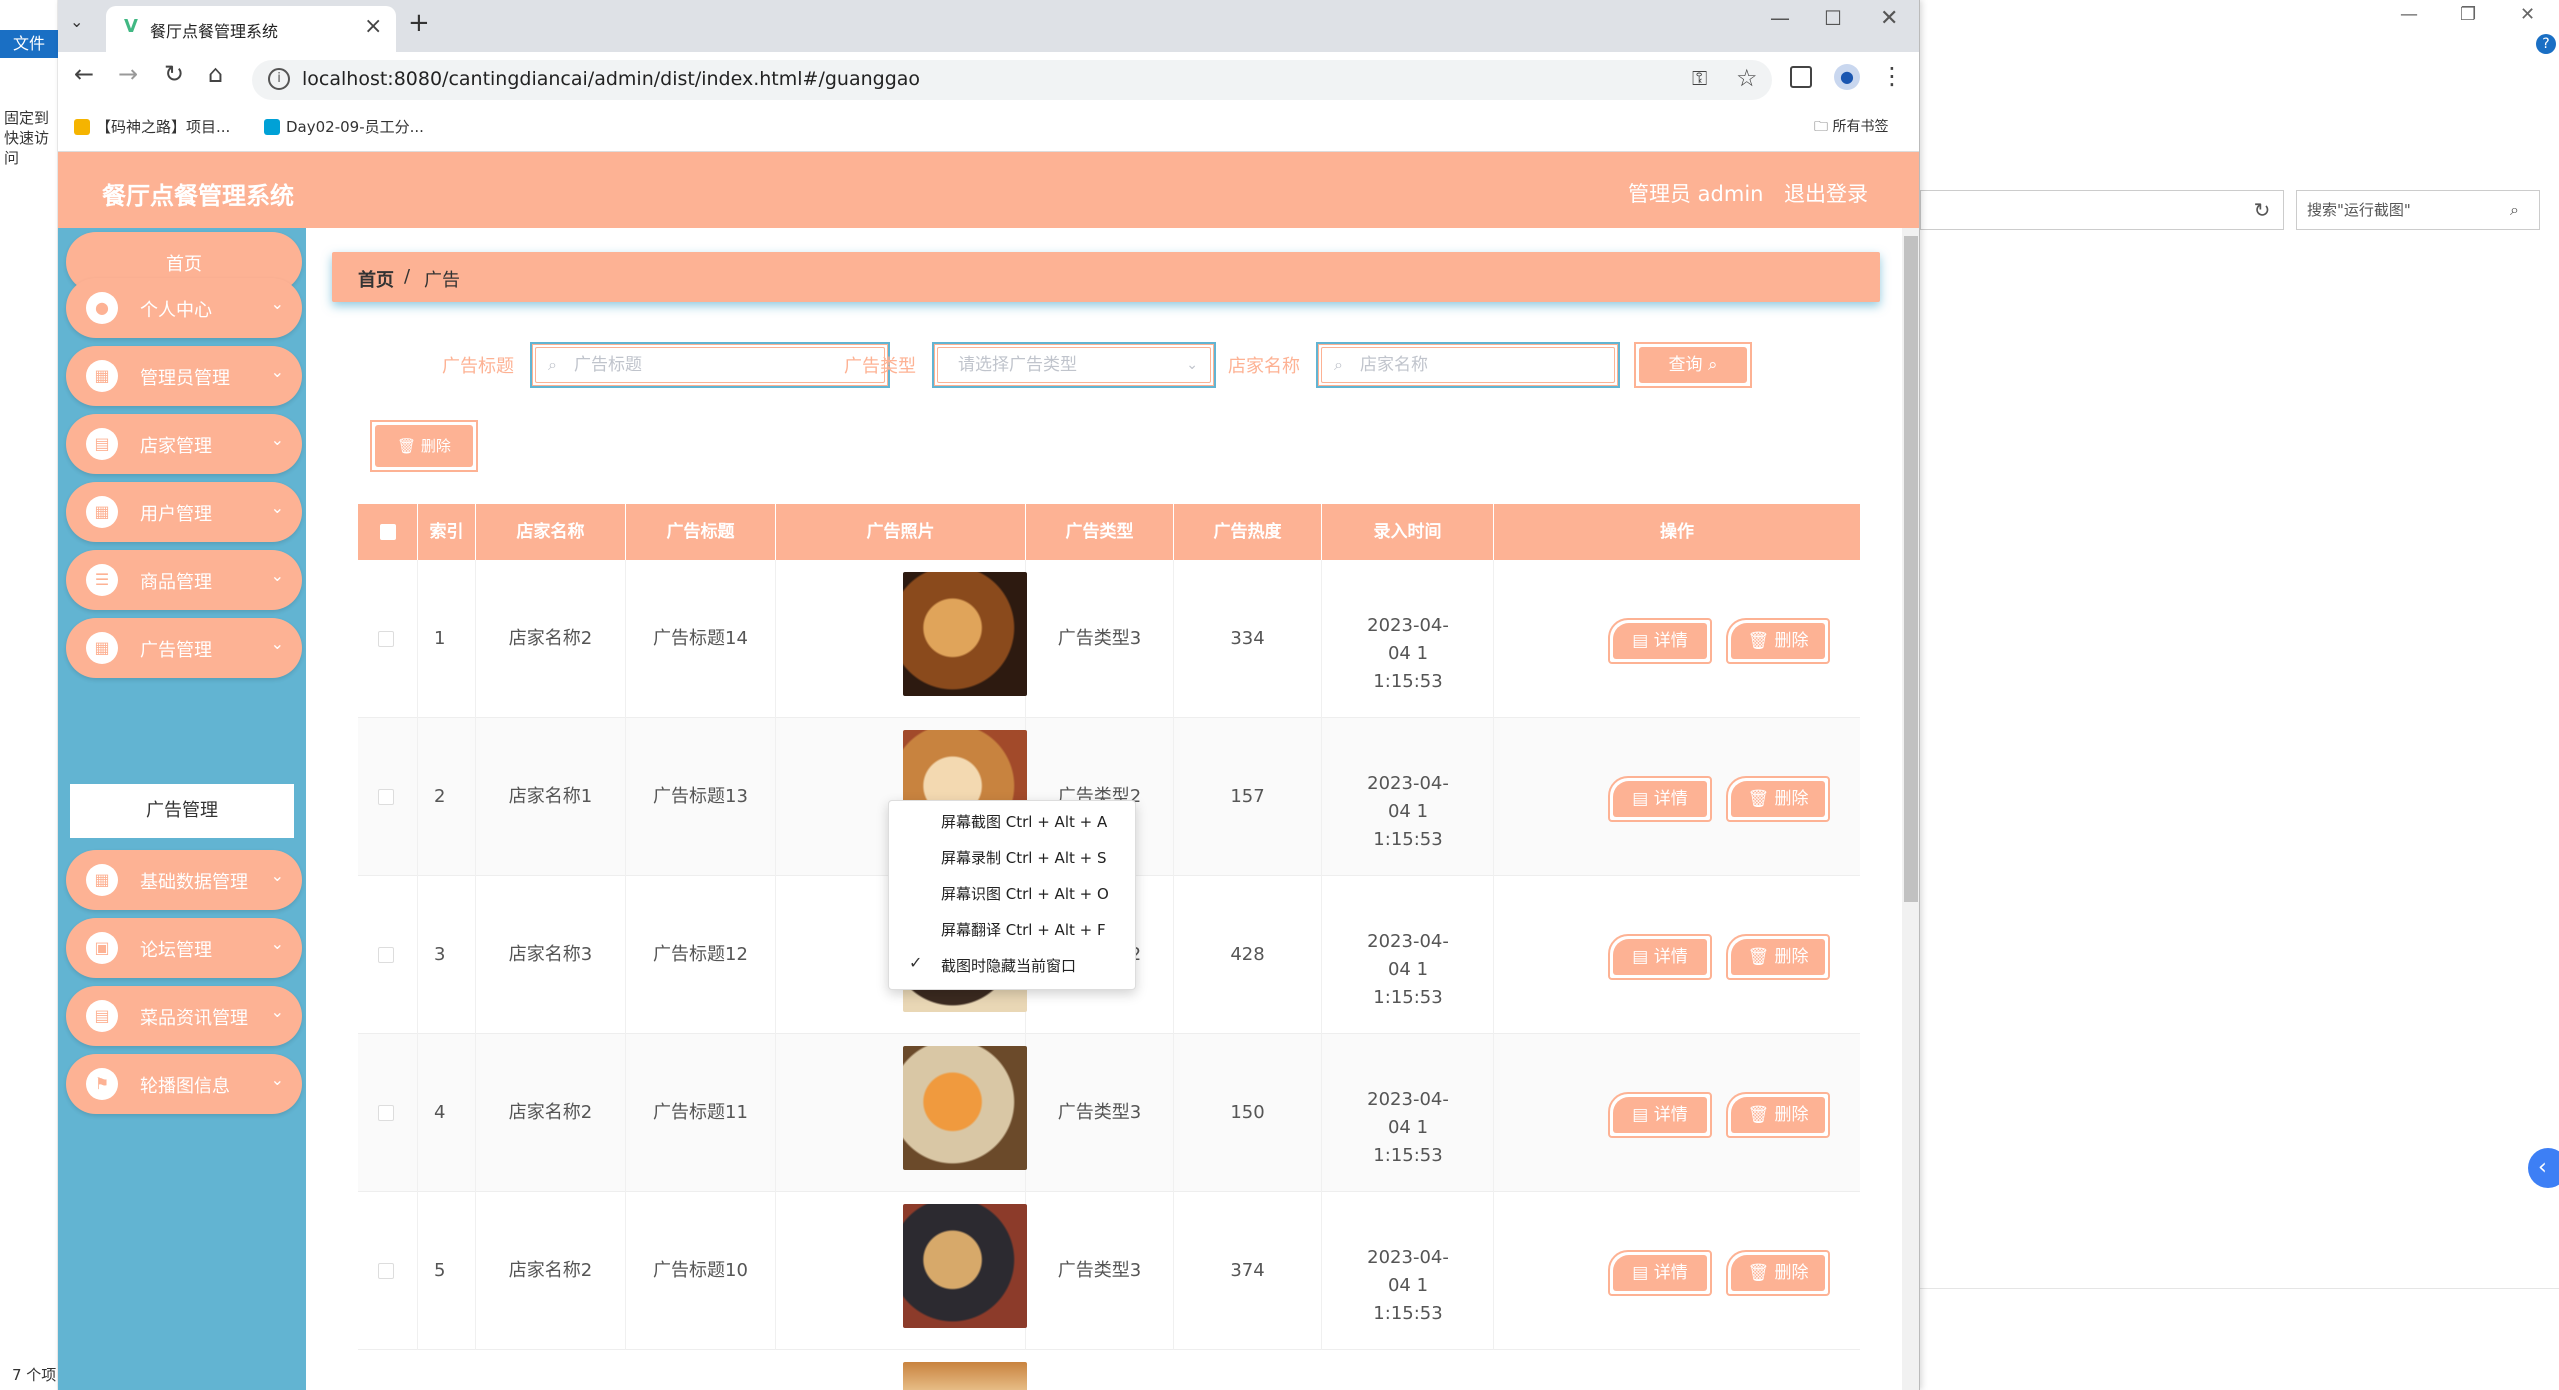 This screenshot has width=2559, height=1390. I want to click on side-panel-icon, so click(1801, 77).